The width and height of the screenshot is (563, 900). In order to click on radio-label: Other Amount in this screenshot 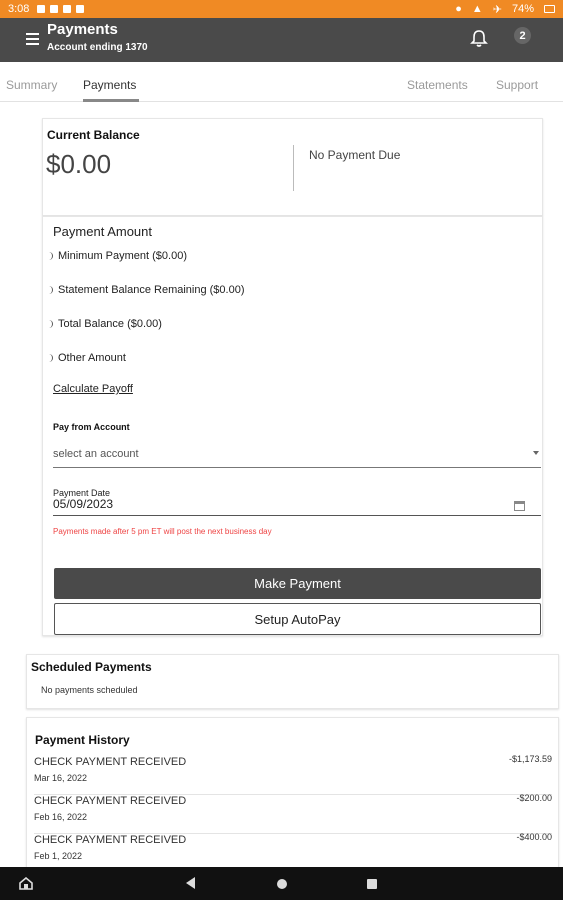, I will do `click(92, 358)`.